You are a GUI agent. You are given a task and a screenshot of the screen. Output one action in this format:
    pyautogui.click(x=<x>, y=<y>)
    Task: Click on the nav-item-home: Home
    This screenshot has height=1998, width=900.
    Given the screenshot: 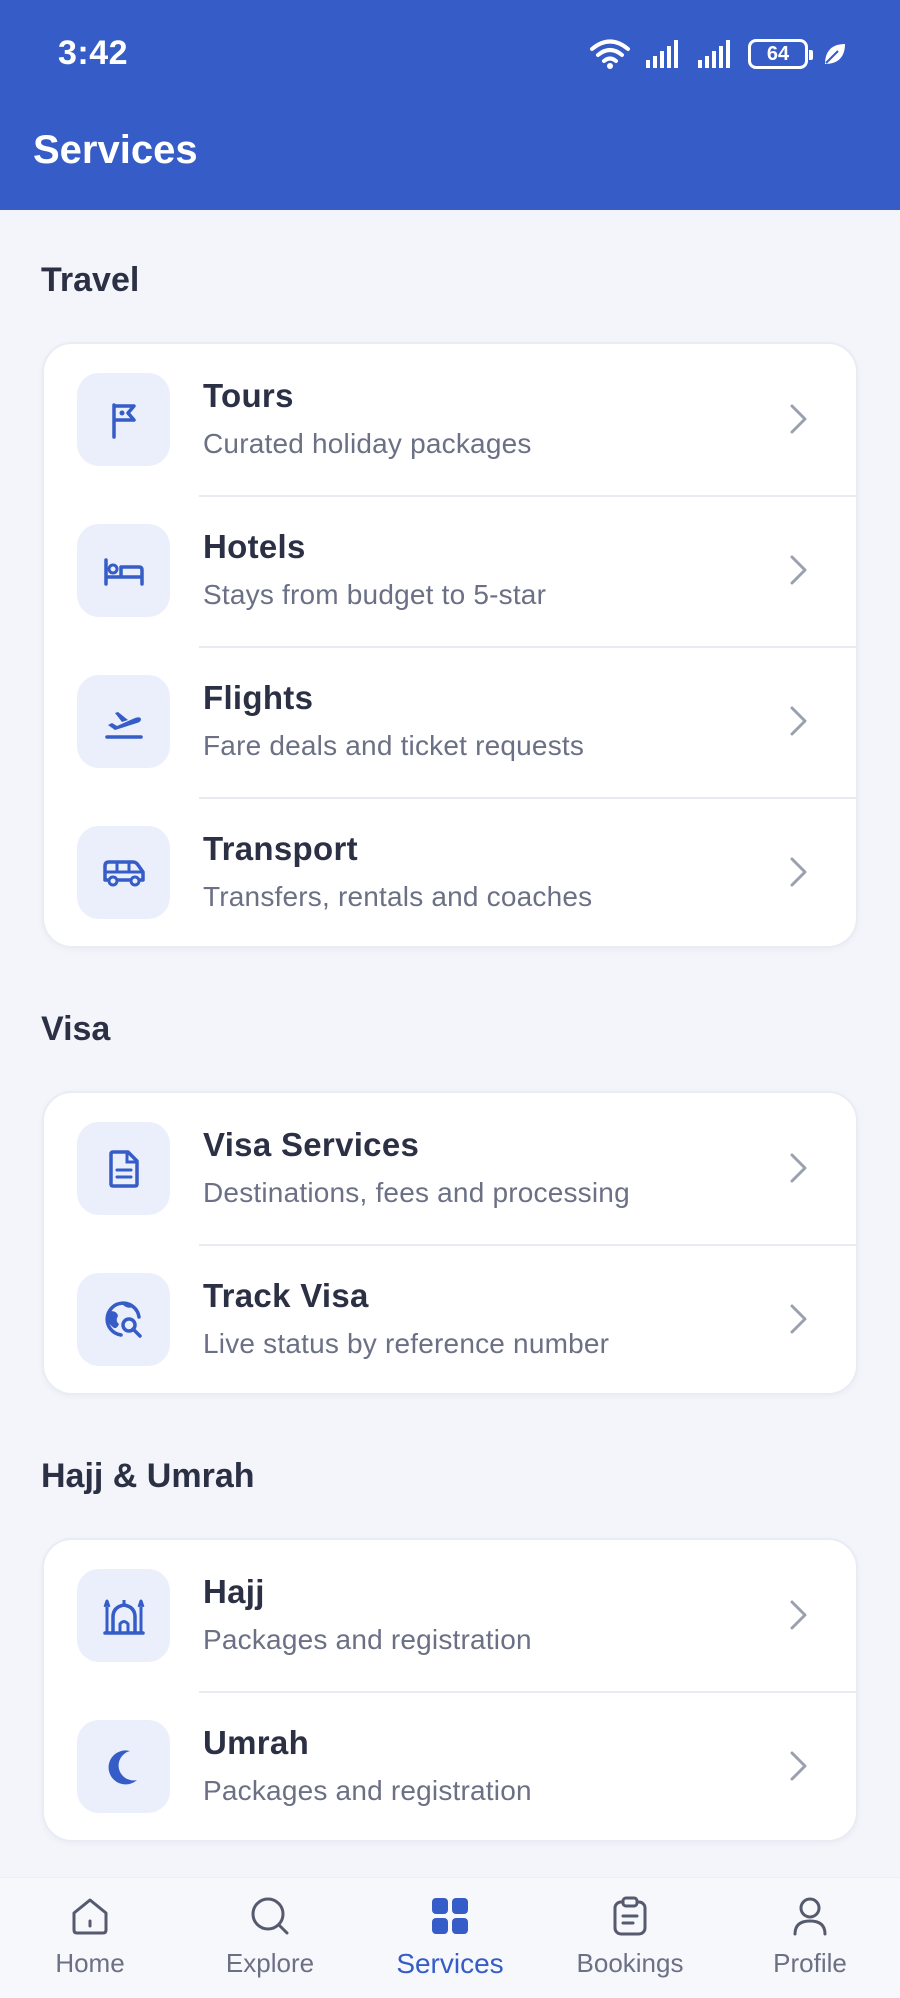 What is the action you would take?
    pyautogui.click(x=90, y=1938)
    